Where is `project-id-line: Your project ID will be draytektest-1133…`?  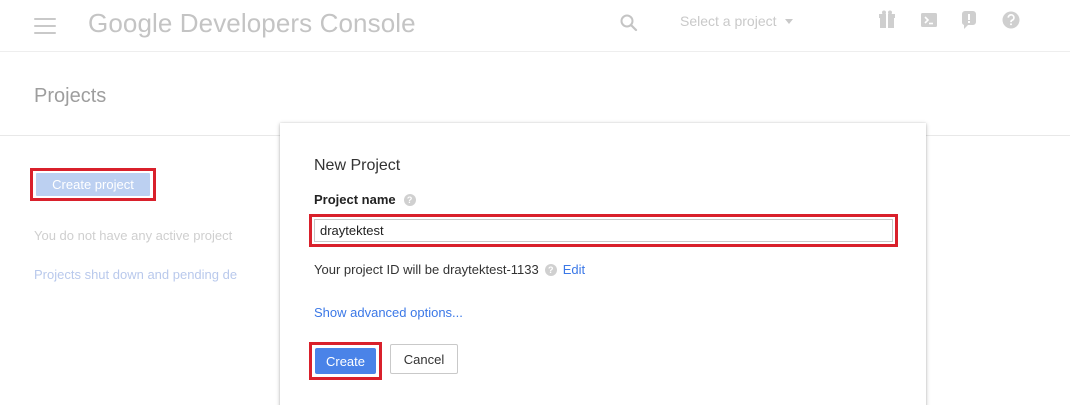
project-id-line: Your project ID will be draytektest-1133… is located at coordinates (449, 269).